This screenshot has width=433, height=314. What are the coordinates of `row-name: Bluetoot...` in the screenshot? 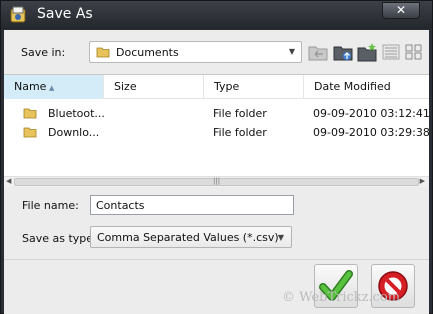 It's located at (76, 113).